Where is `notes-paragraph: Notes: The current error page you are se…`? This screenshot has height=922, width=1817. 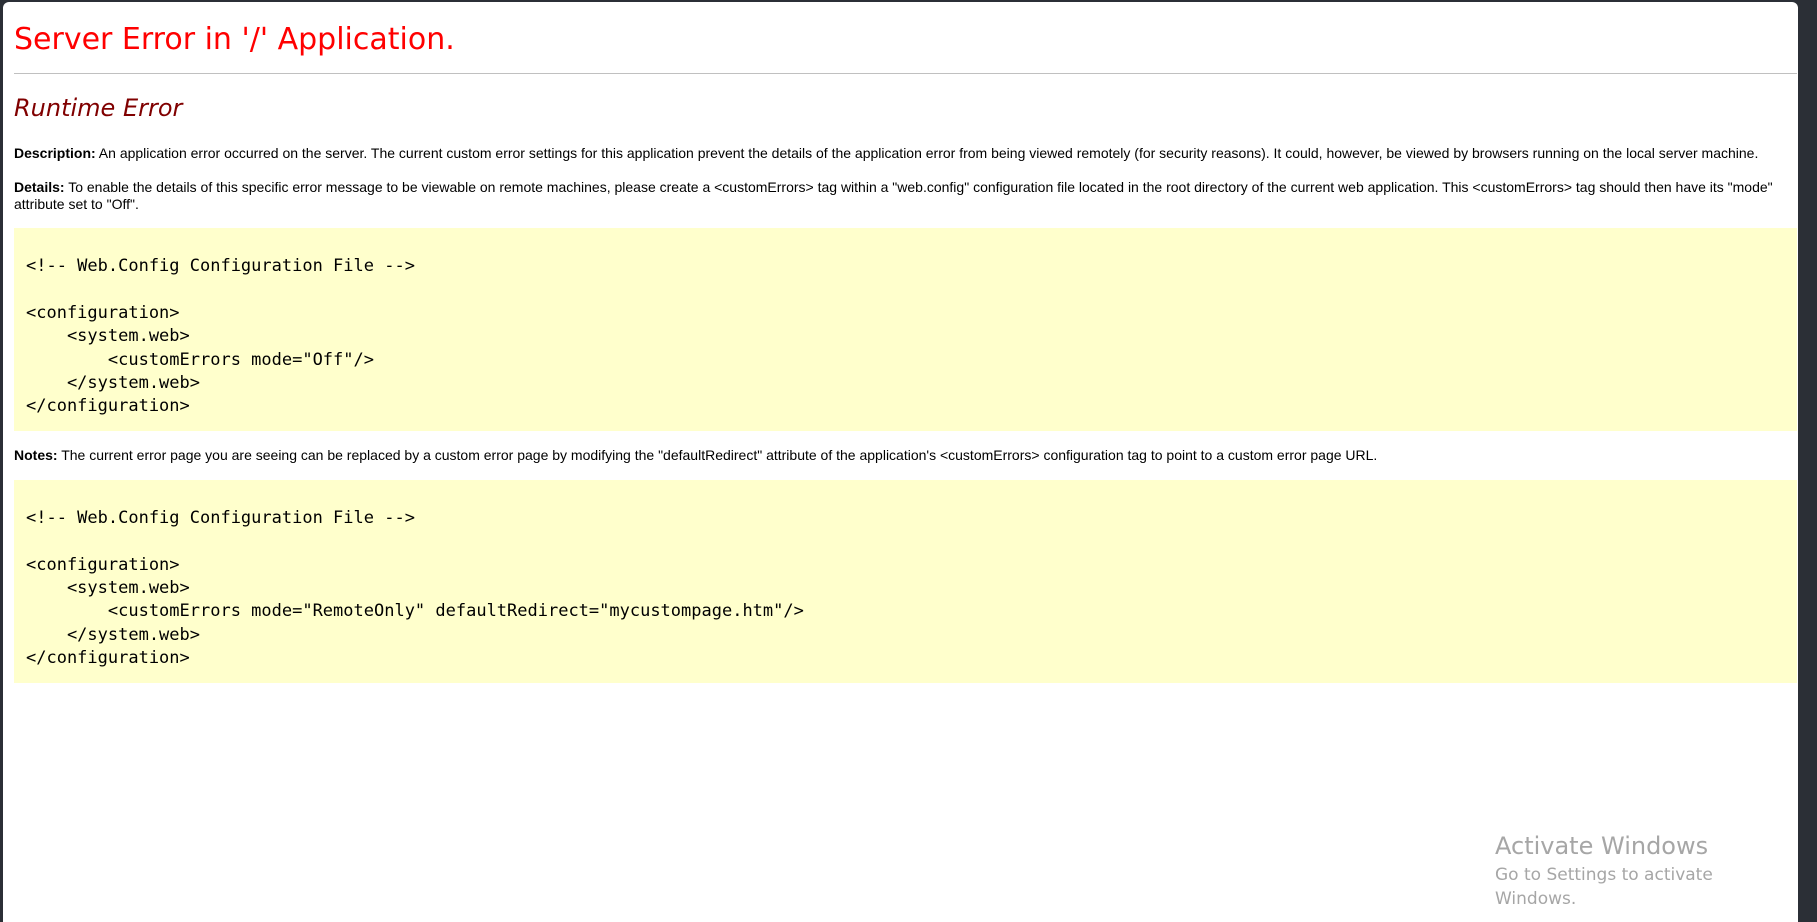
notes-paragraph: Notes: The current error page you are se… is located at coordinates (900, 447).